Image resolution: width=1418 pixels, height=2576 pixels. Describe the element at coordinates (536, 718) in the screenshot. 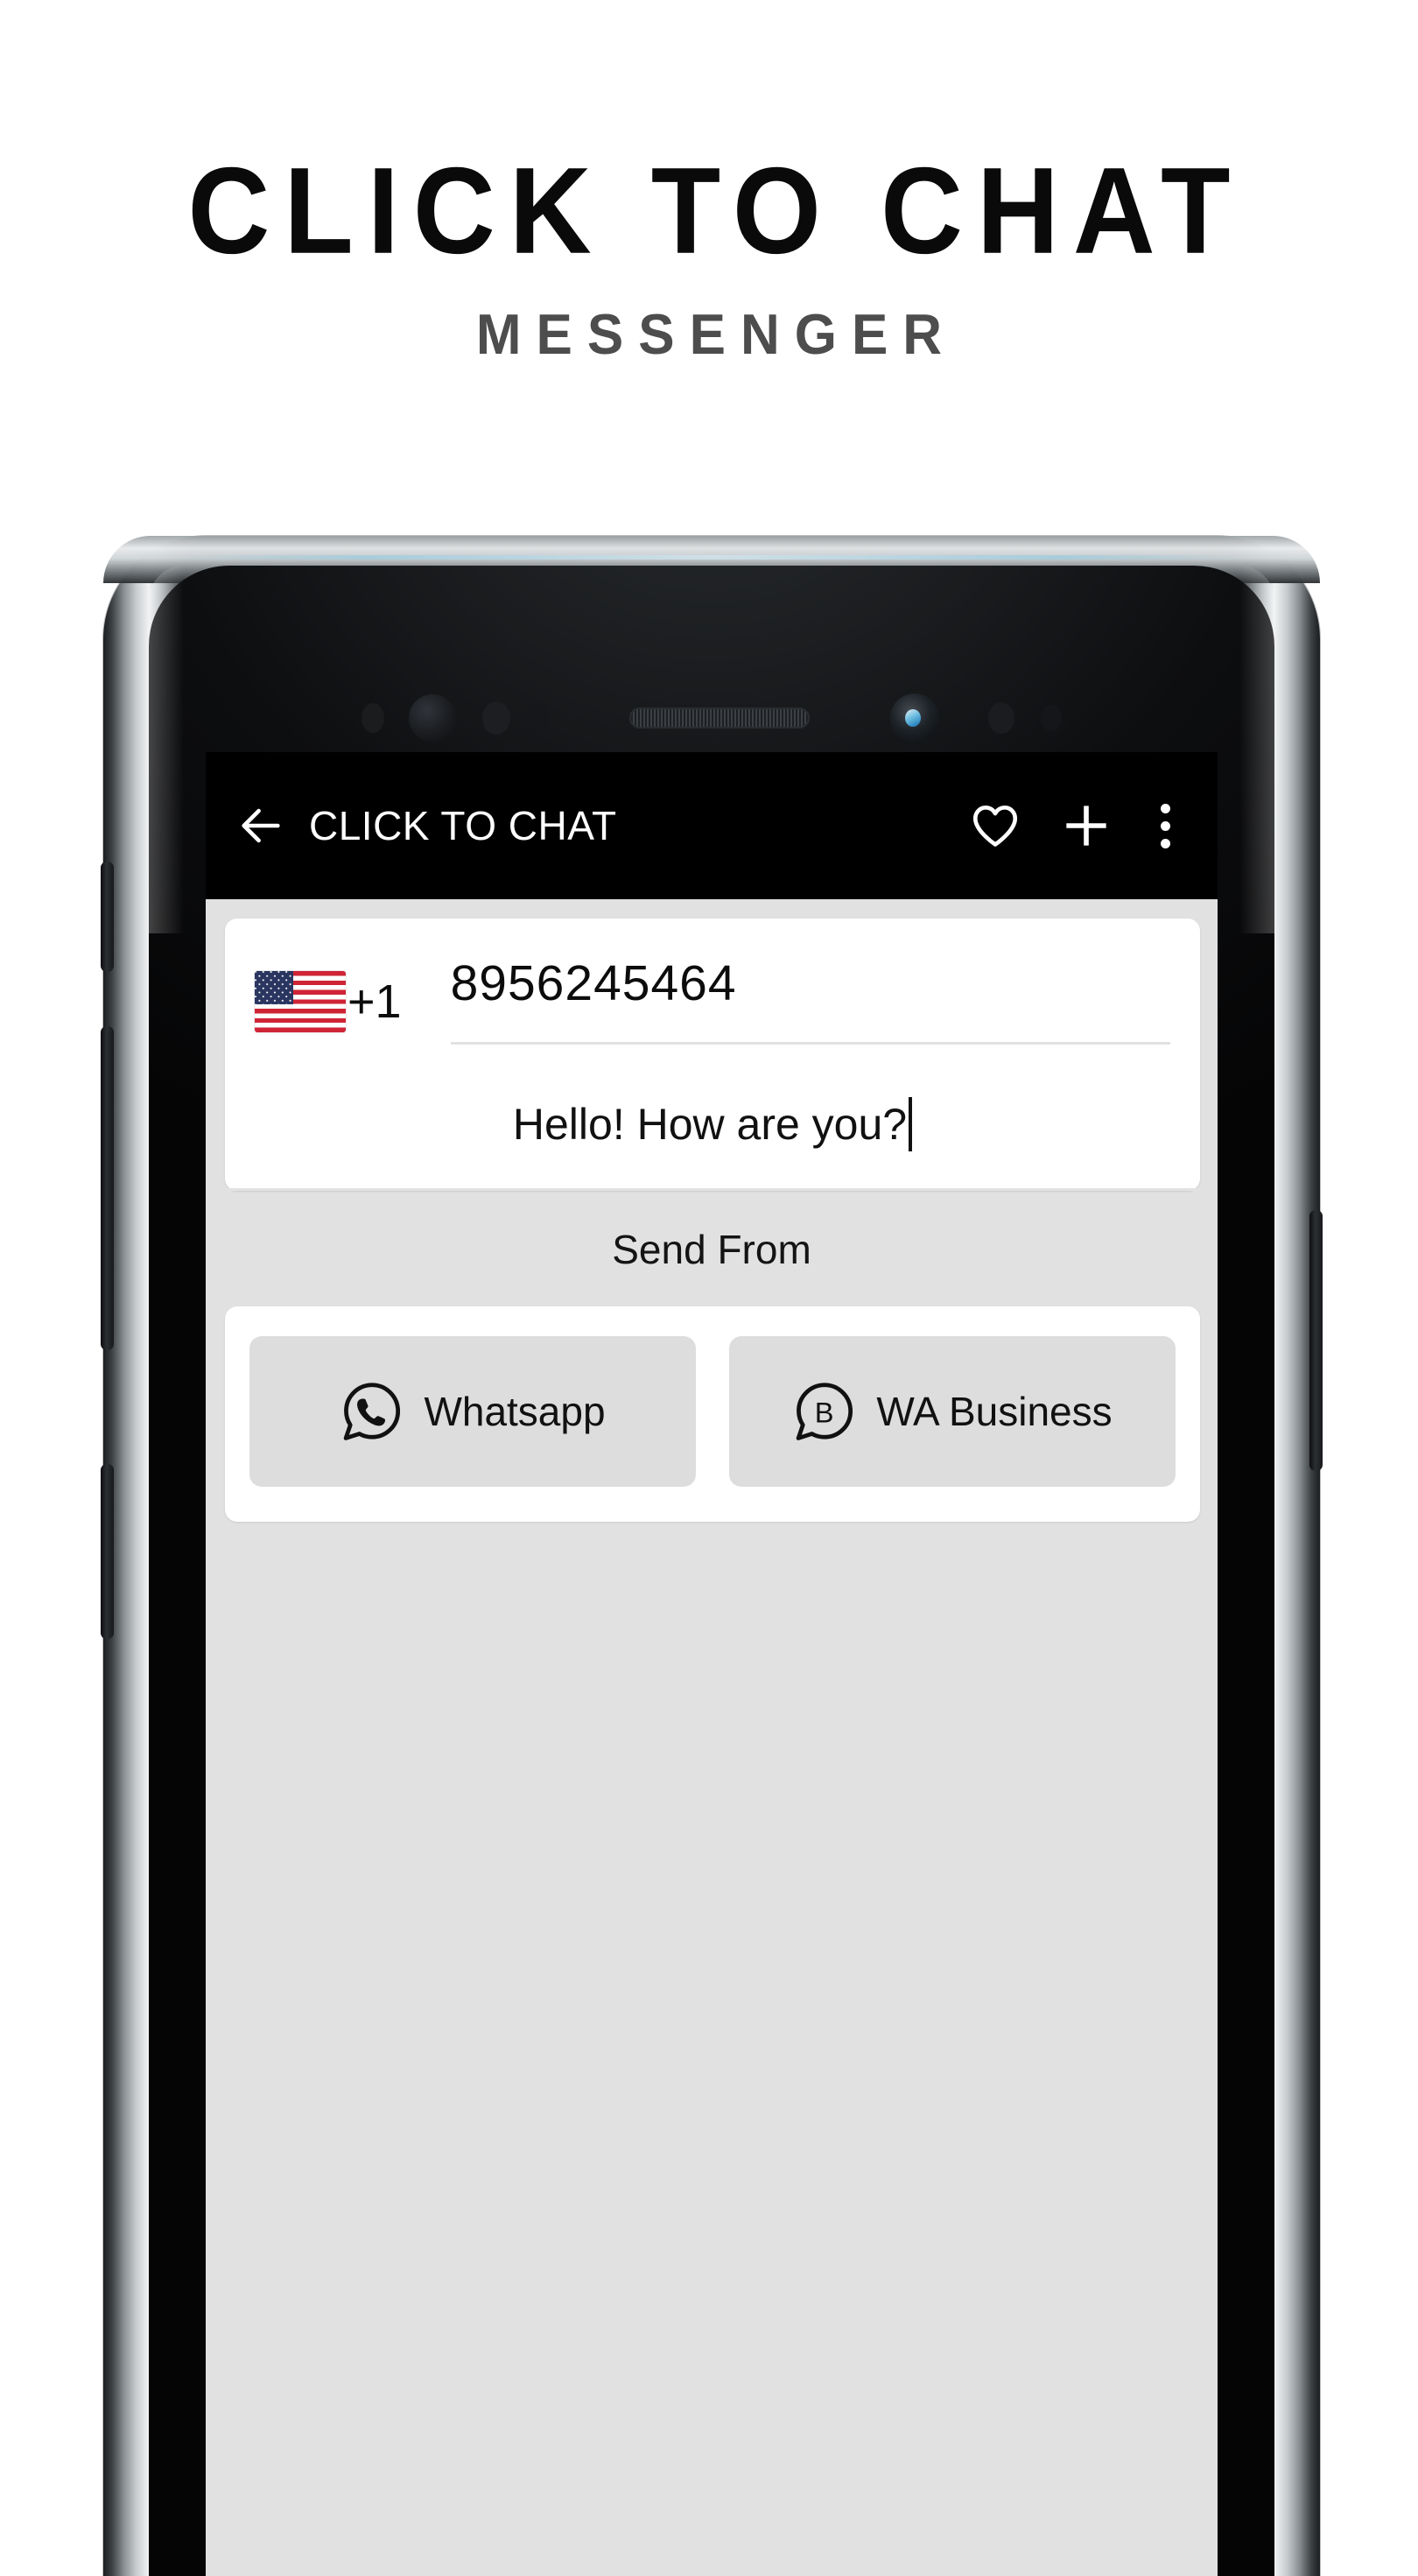

I see `led-indicator-icon` at that location.